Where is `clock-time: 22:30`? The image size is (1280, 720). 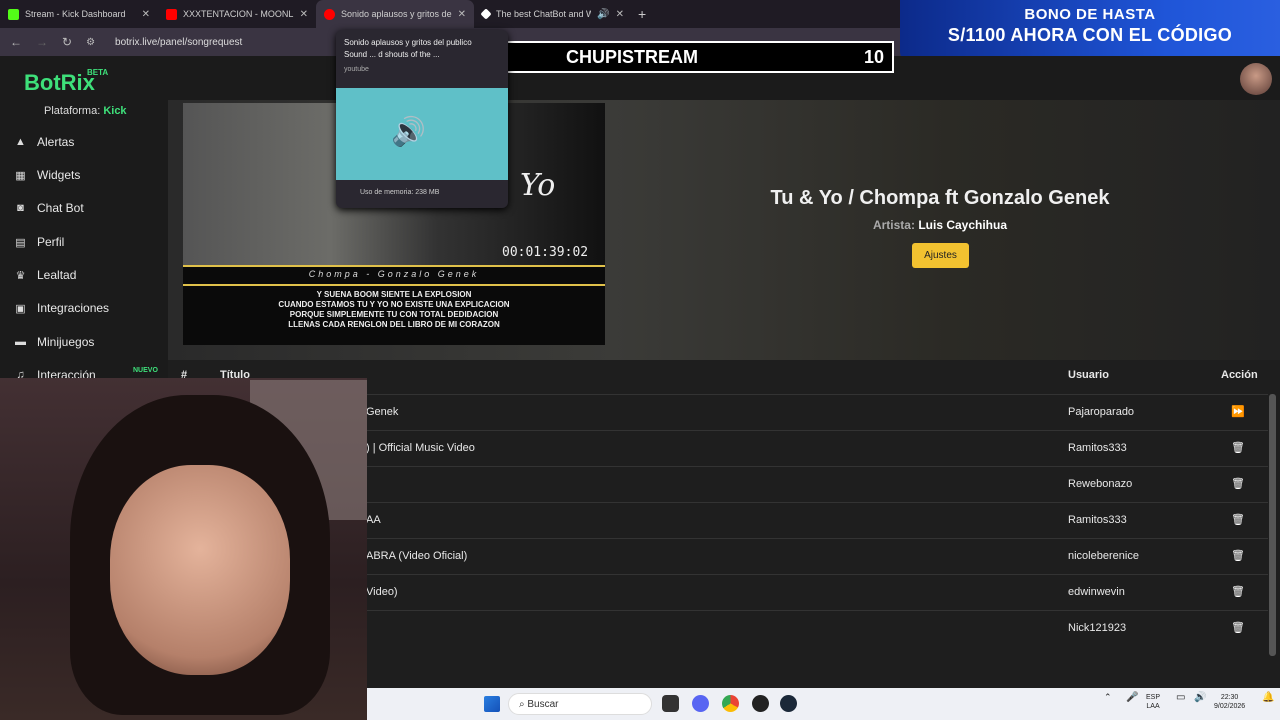
clock-time: 22:30 is located at coordinates (1229, 697).